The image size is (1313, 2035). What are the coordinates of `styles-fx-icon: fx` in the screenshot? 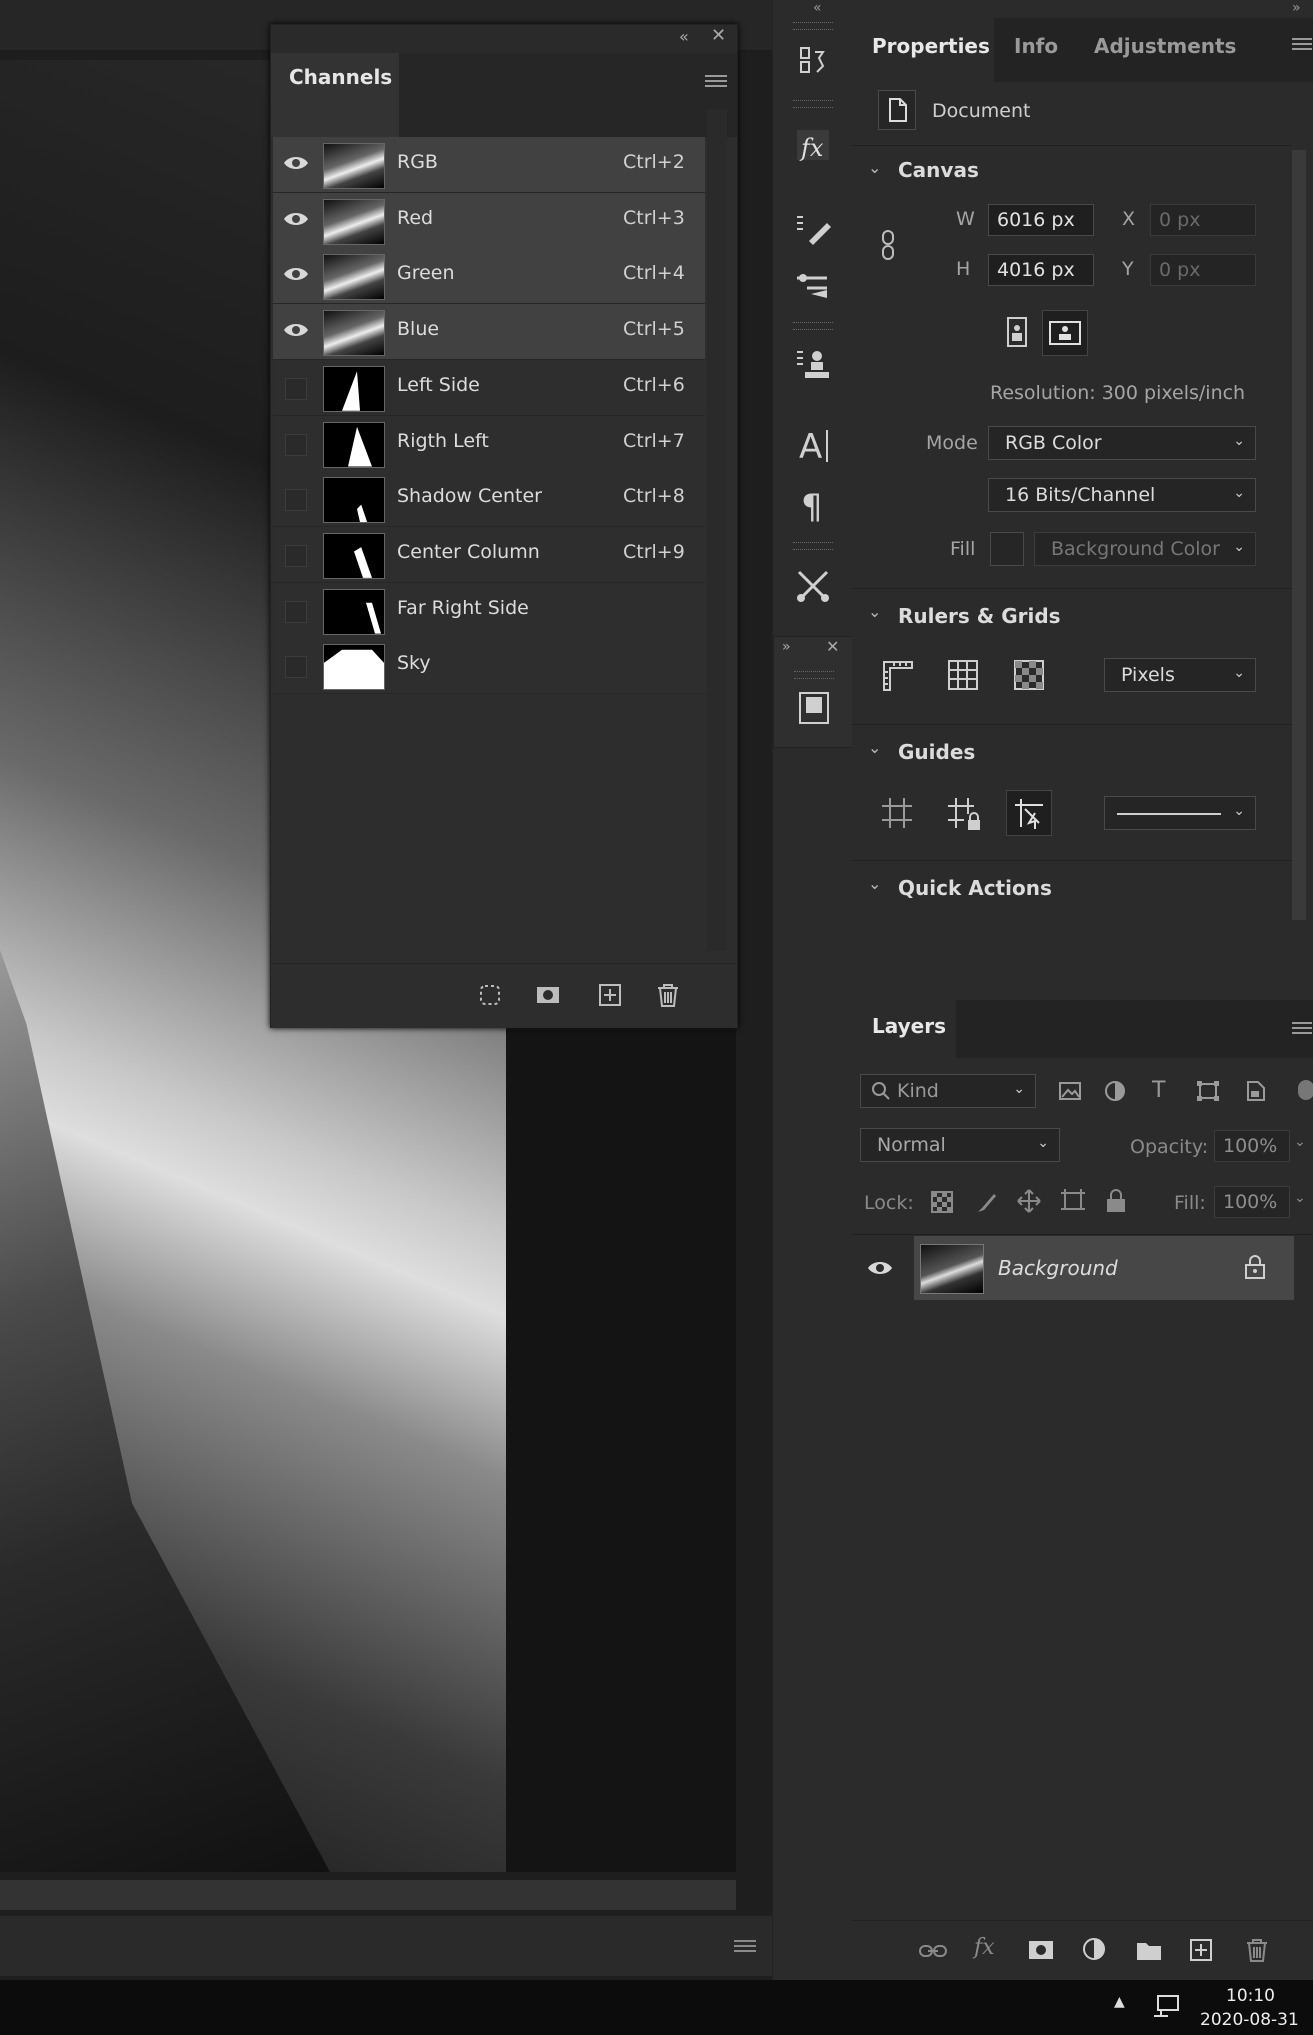 It's located at (813, 145).